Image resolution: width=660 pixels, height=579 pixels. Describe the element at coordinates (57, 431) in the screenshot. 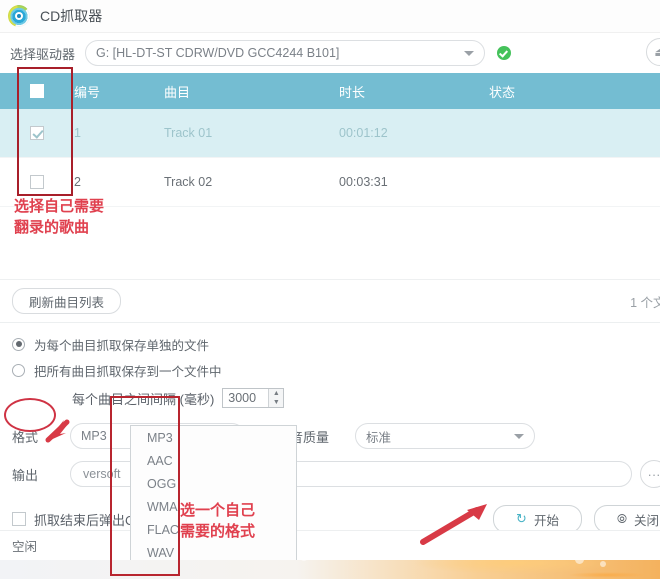

I see `annotation-arrow-format` at that location.